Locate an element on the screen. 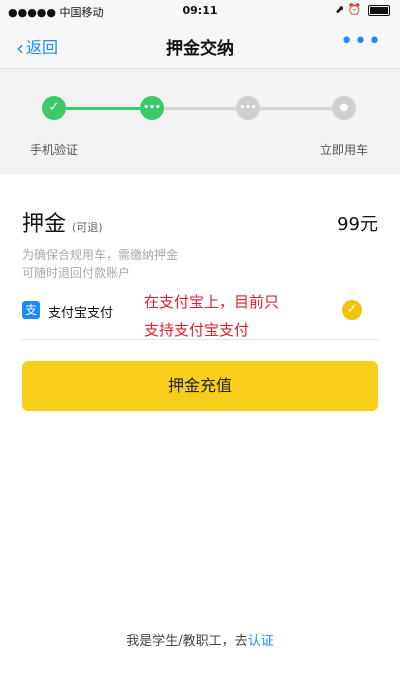  deposit-recharge-button: 押金充值 is located at coordinates (200, 386).